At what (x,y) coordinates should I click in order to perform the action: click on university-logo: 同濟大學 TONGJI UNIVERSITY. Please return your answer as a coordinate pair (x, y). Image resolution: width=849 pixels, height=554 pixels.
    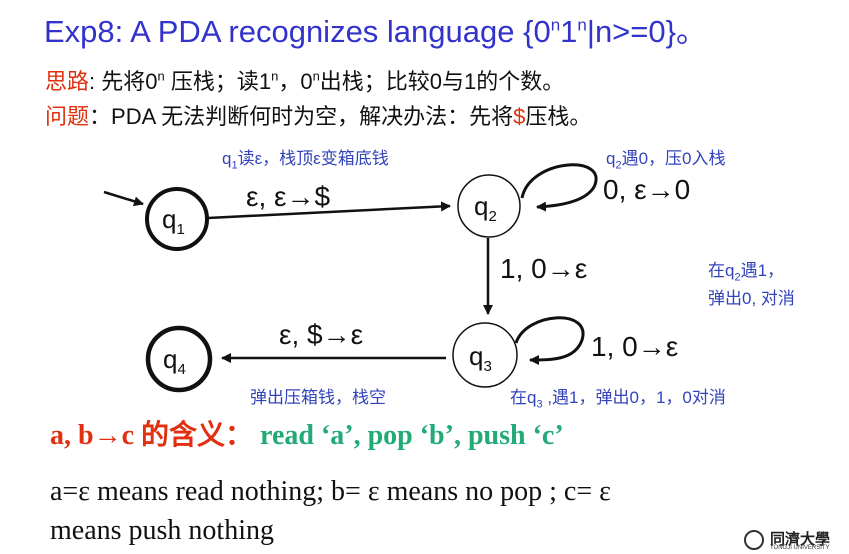
    Looking at the image, I should click on (796, 541).